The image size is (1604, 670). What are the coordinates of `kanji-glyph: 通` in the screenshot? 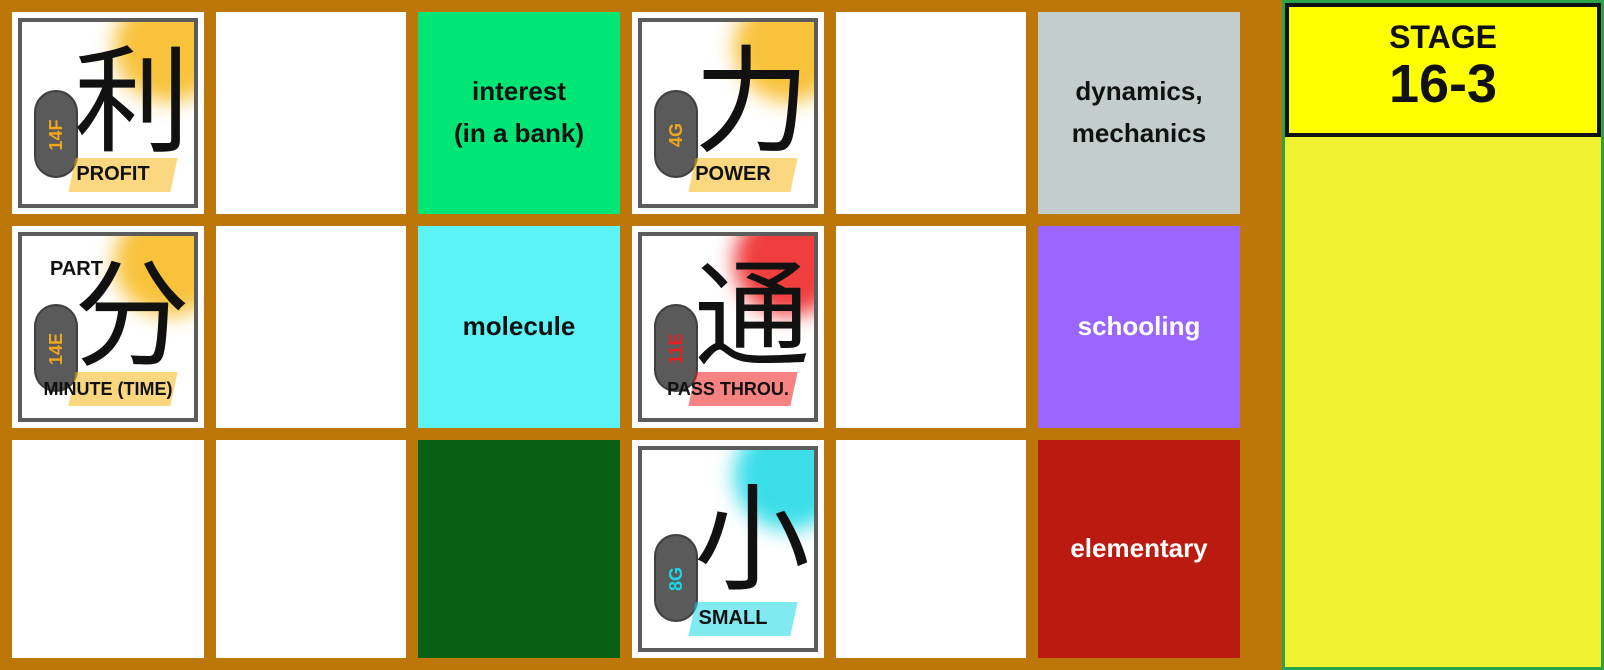 It's located at (752, 316).